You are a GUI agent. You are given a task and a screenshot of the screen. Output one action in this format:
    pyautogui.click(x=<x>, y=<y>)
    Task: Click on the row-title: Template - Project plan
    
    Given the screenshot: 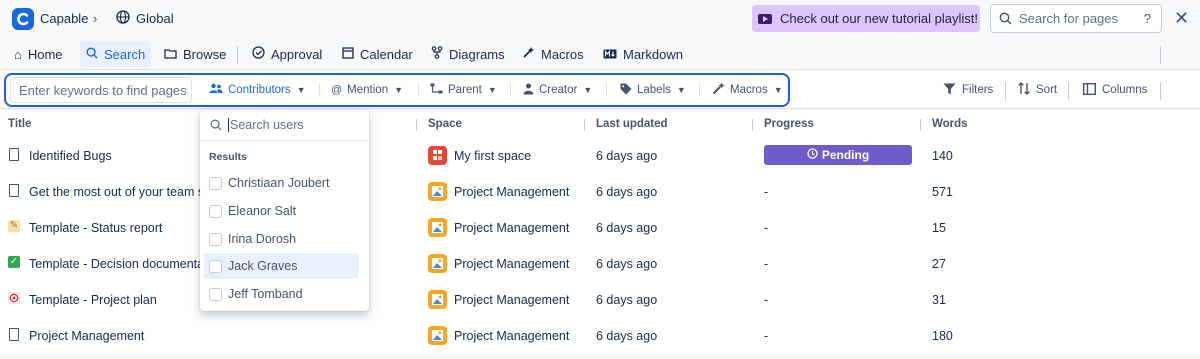 What is the action you would take?
    pyautogui.click(x=93, y=300)
    